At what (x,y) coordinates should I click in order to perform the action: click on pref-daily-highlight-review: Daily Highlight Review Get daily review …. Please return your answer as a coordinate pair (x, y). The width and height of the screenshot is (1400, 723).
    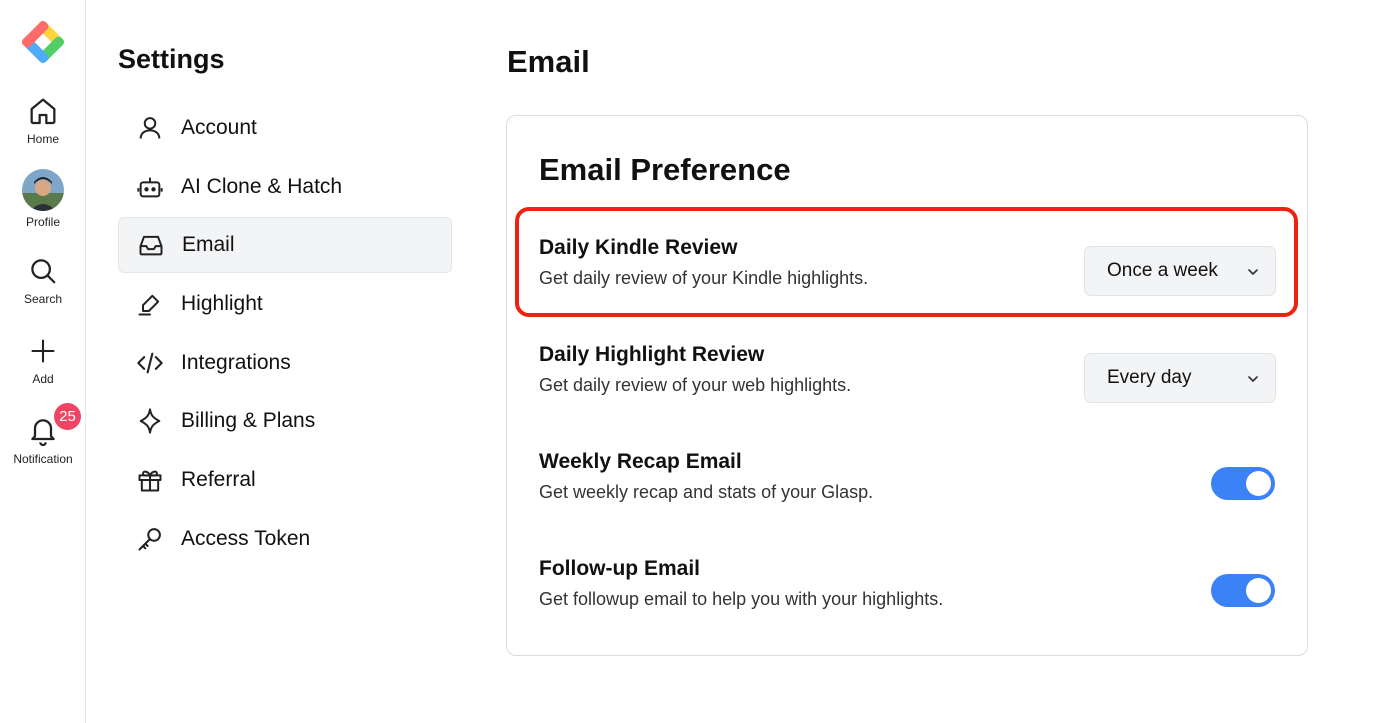
    Looking at the image, I should click on (909, 381).